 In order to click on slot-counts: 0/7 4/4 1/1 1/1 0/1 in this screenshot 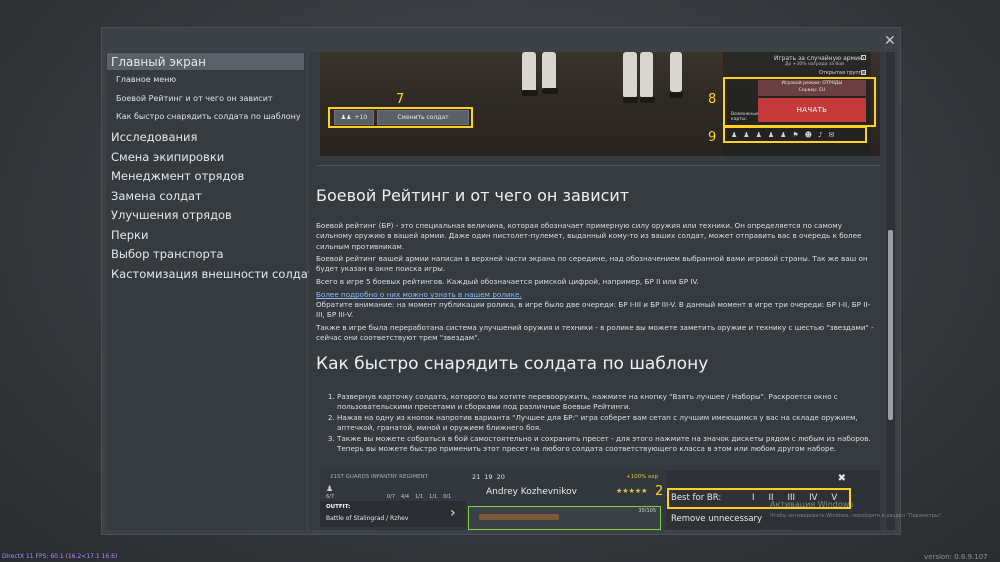, I will do `click(419, 497)`.